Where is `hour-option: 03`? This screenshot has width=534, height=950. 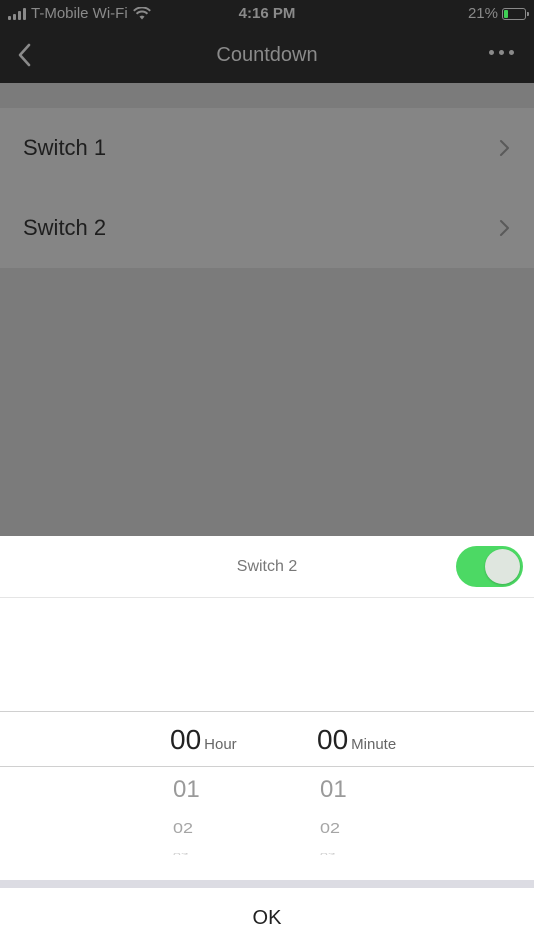 hour-option: 03 is located at coordinates (181, 853).